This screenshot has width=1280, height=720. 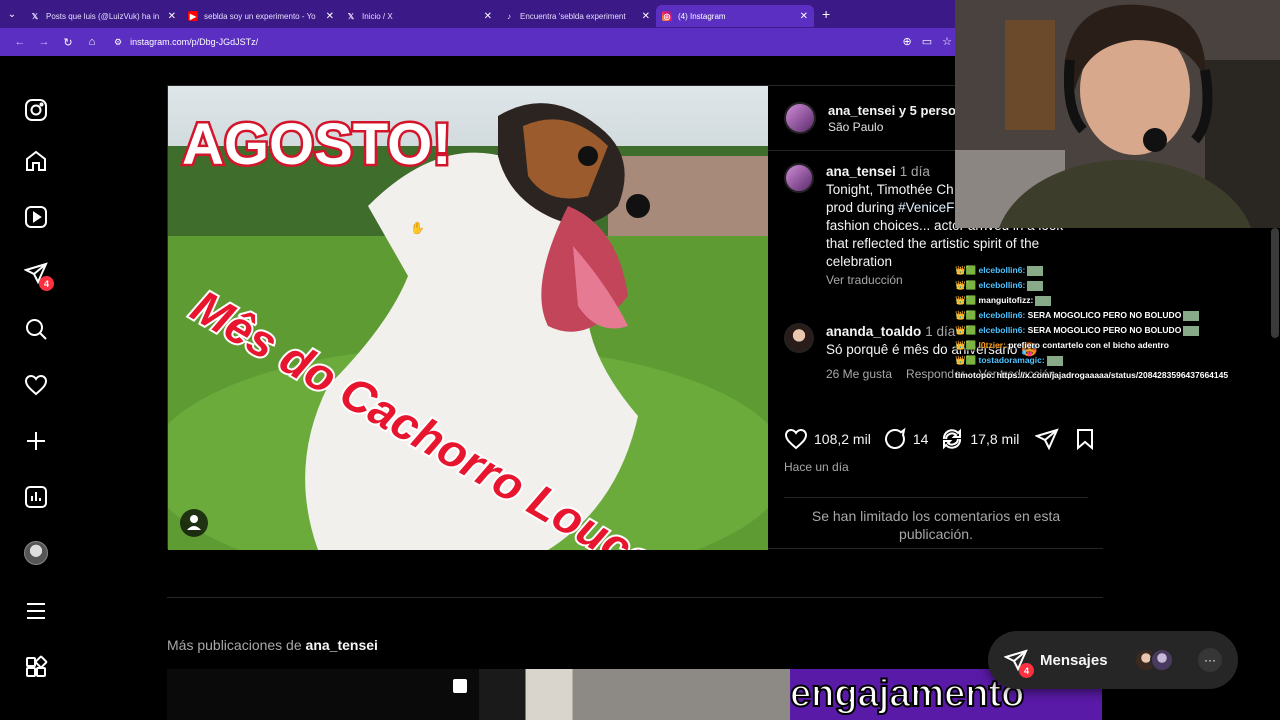 What do you see at coordinates (975, 375) in the screenshot?
I see `chat-username: timotopo:` at bounding box center [975, 375].